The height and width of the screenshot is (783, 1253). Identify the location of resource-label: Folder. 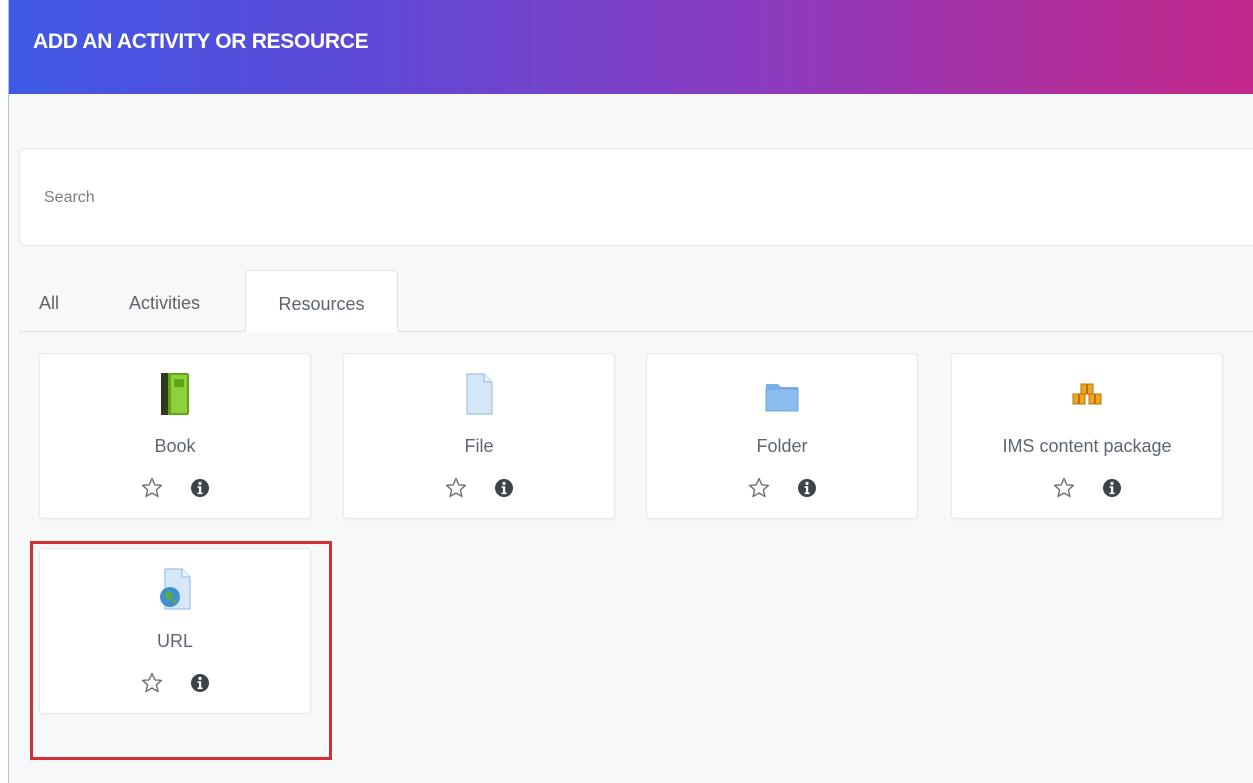
(782, 446).